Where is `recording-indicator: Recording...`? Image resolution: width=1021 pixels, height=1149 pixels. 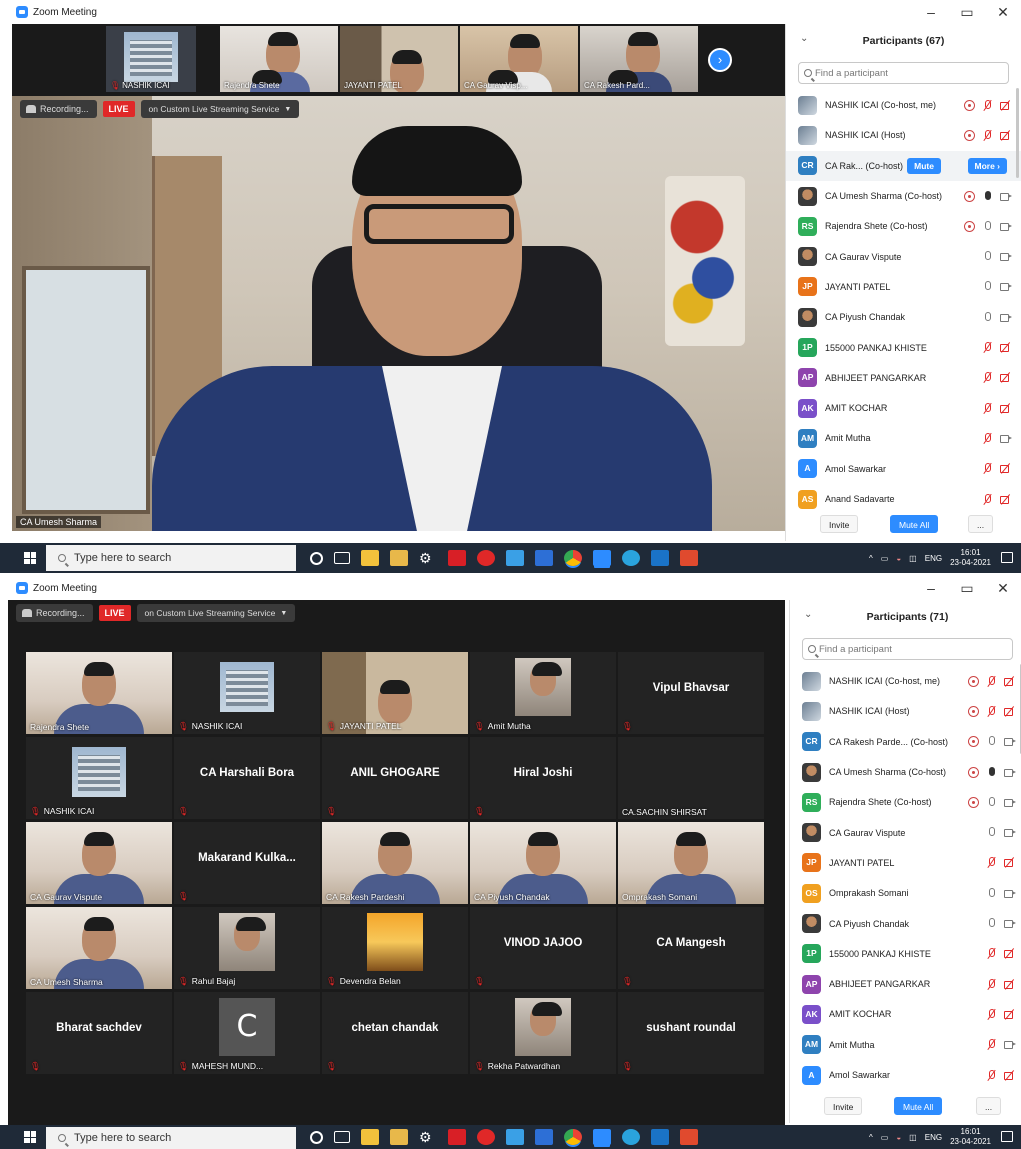 recording-indicator: Recording... is located at coordinates (58, 109).